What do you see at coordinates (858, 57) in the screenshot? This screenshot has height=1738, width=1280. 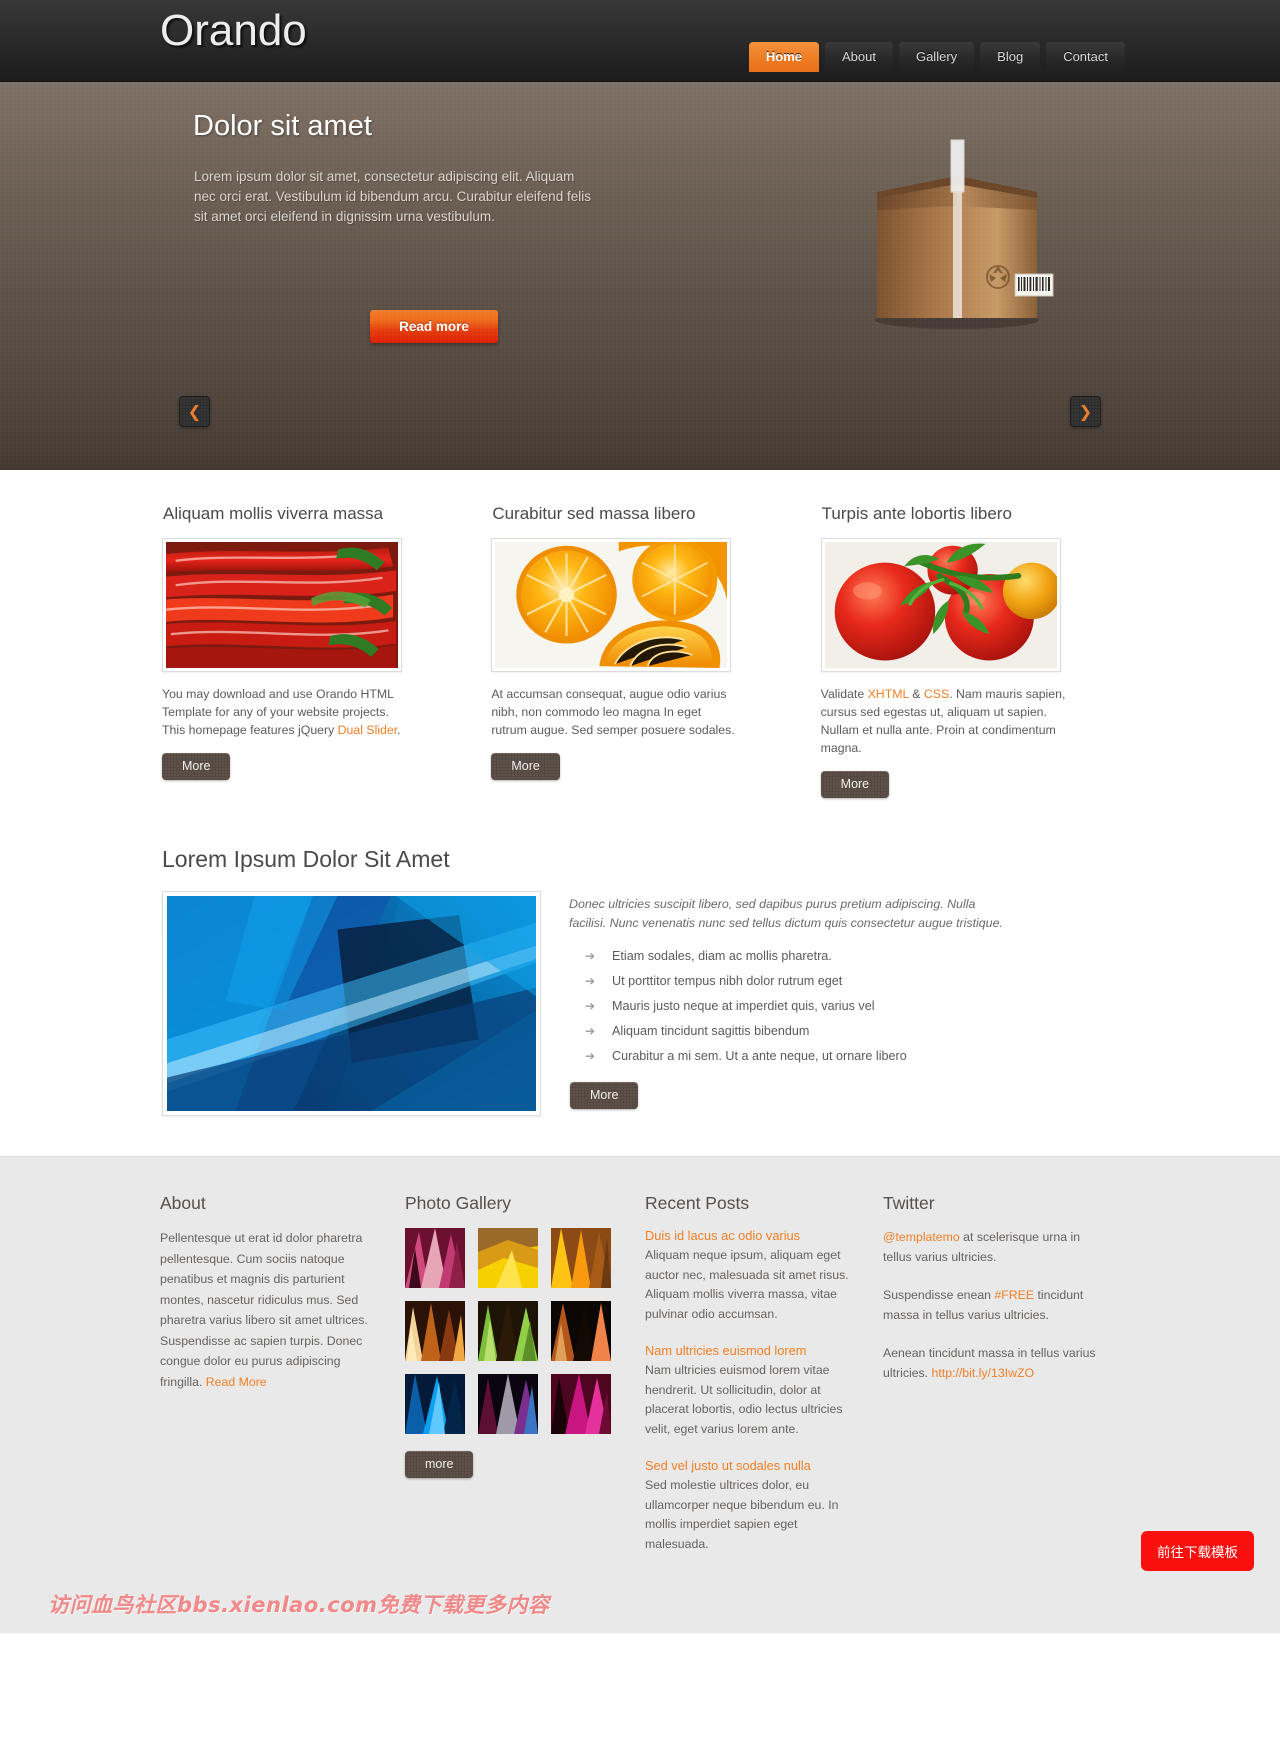 I see `nav-item-about: About` at bounding box center [858, 57].